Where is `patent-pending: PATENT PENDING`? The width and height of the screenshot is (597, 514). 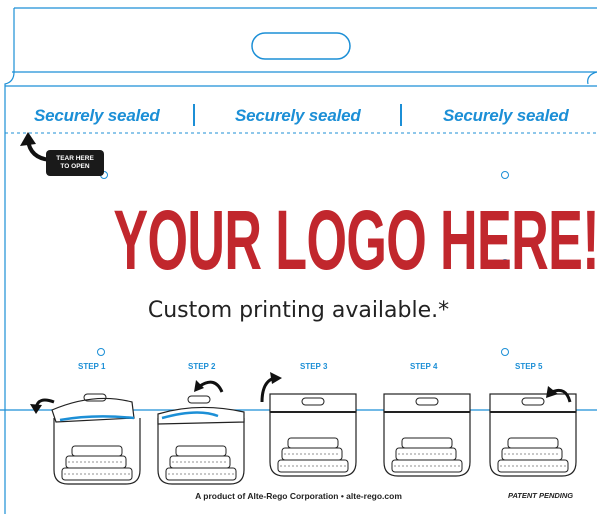 patent-pending: PATENT PENDING is located at coordinates (541, 495).